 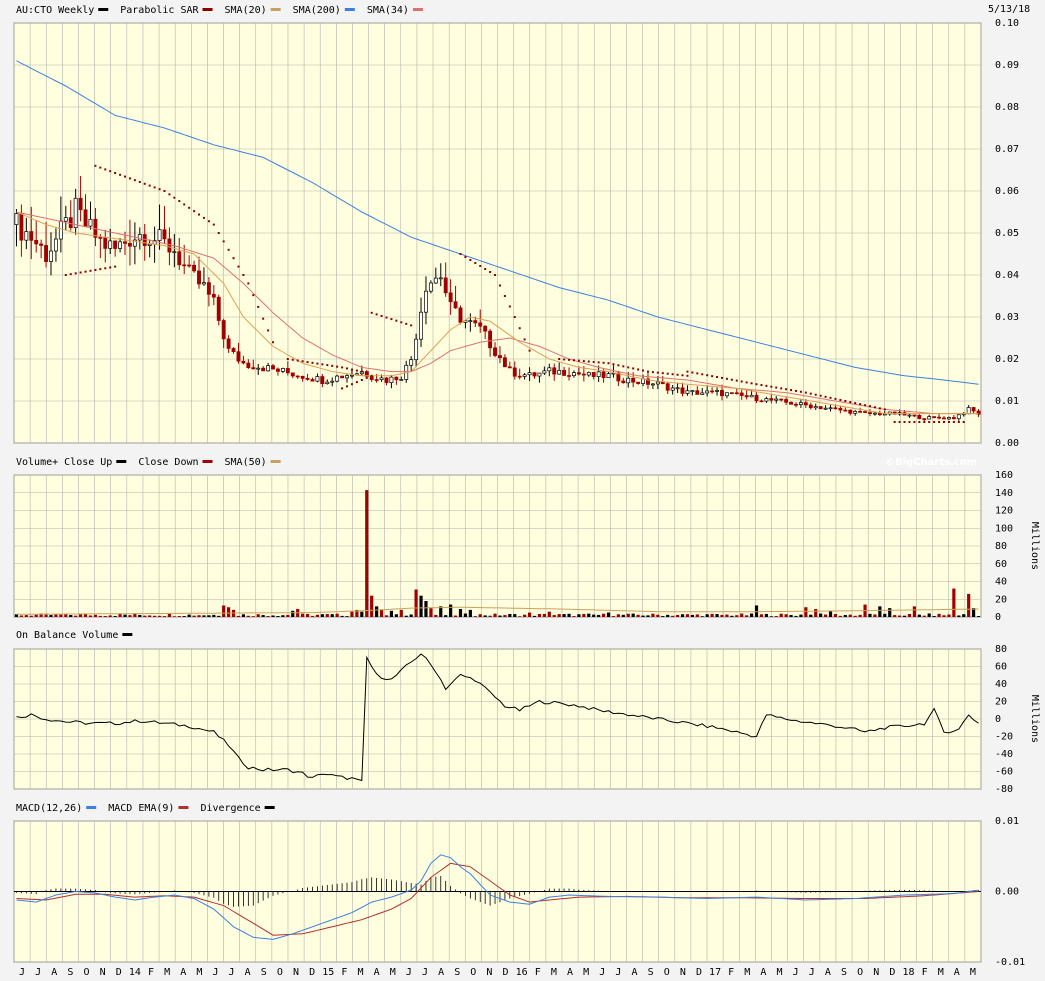 What do you see at coordinates (1007, 233) in the screenshot?
I see `price-y-tick-label: 0.05` at bounding box center [1007, 233].